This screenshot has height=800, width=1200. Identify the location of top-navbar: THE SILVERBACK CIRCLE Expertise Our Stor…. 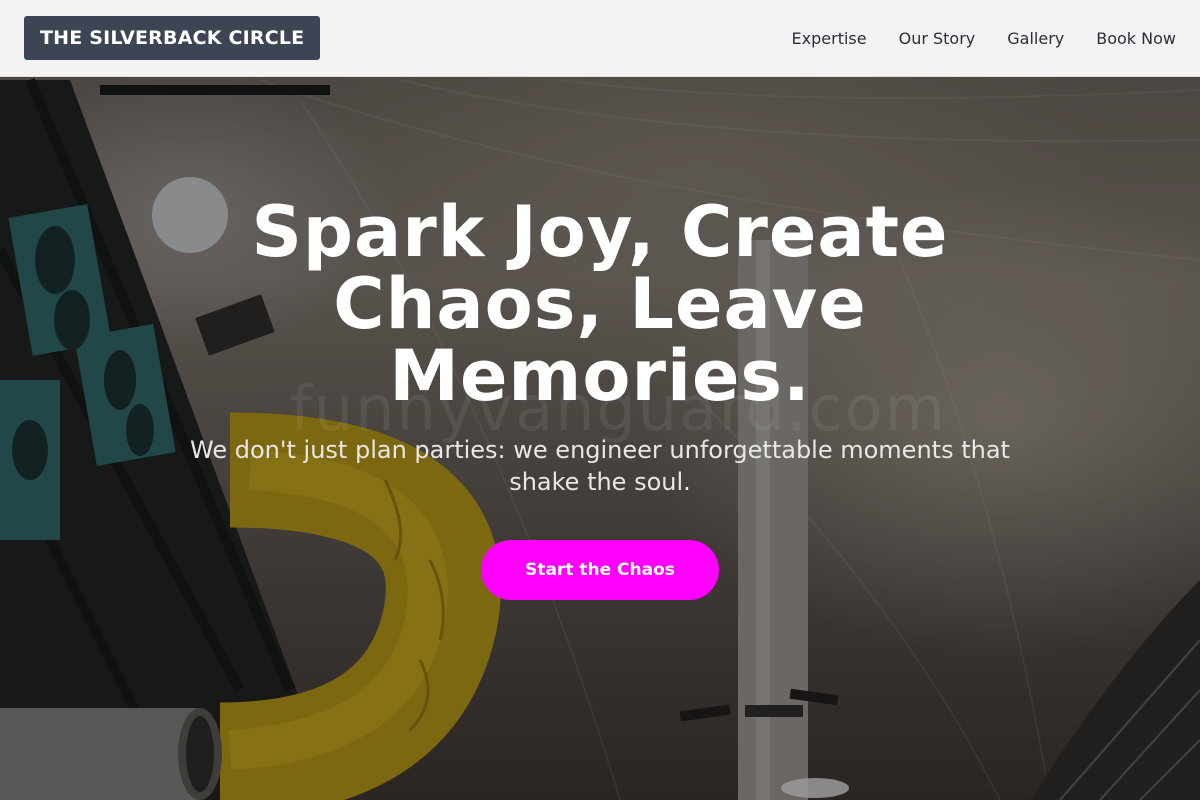
(600, 38).